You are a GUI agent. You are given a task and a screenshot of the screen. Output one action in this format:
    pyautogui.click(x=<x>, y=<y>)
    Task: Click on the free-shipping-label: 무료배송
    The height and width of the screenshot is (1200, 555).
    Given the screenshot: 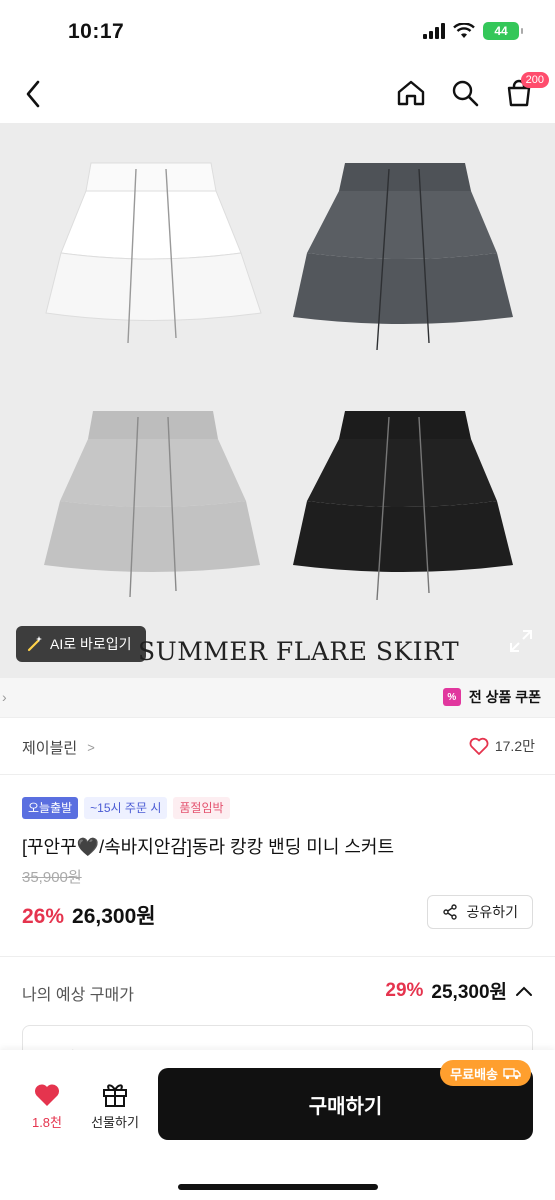 What is the action you would take?
    pyautogui.click(x=474, y=1074)
    